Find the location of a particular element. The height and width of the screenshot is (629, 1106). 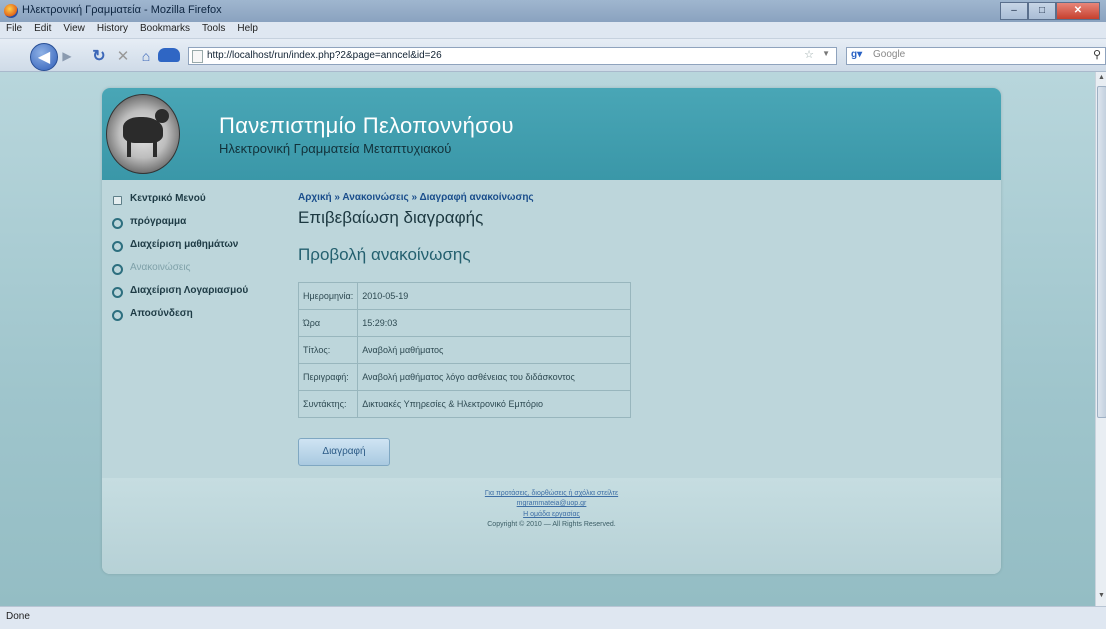

sidebar-item-label: Διαχείριση Λογαριασμού is located at coordinates (189, 290).